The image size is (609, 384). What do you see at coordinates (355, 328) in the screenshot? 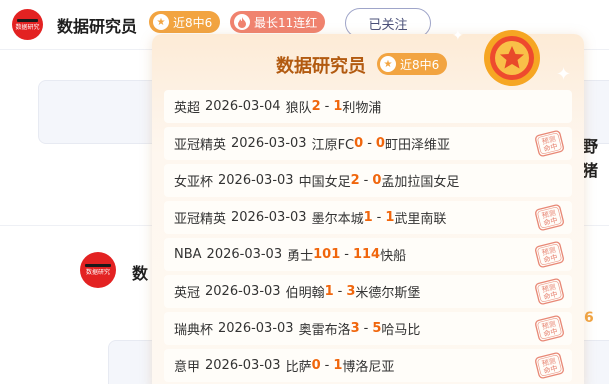
I see `home-score: 3` at bounding box center [355, 328].